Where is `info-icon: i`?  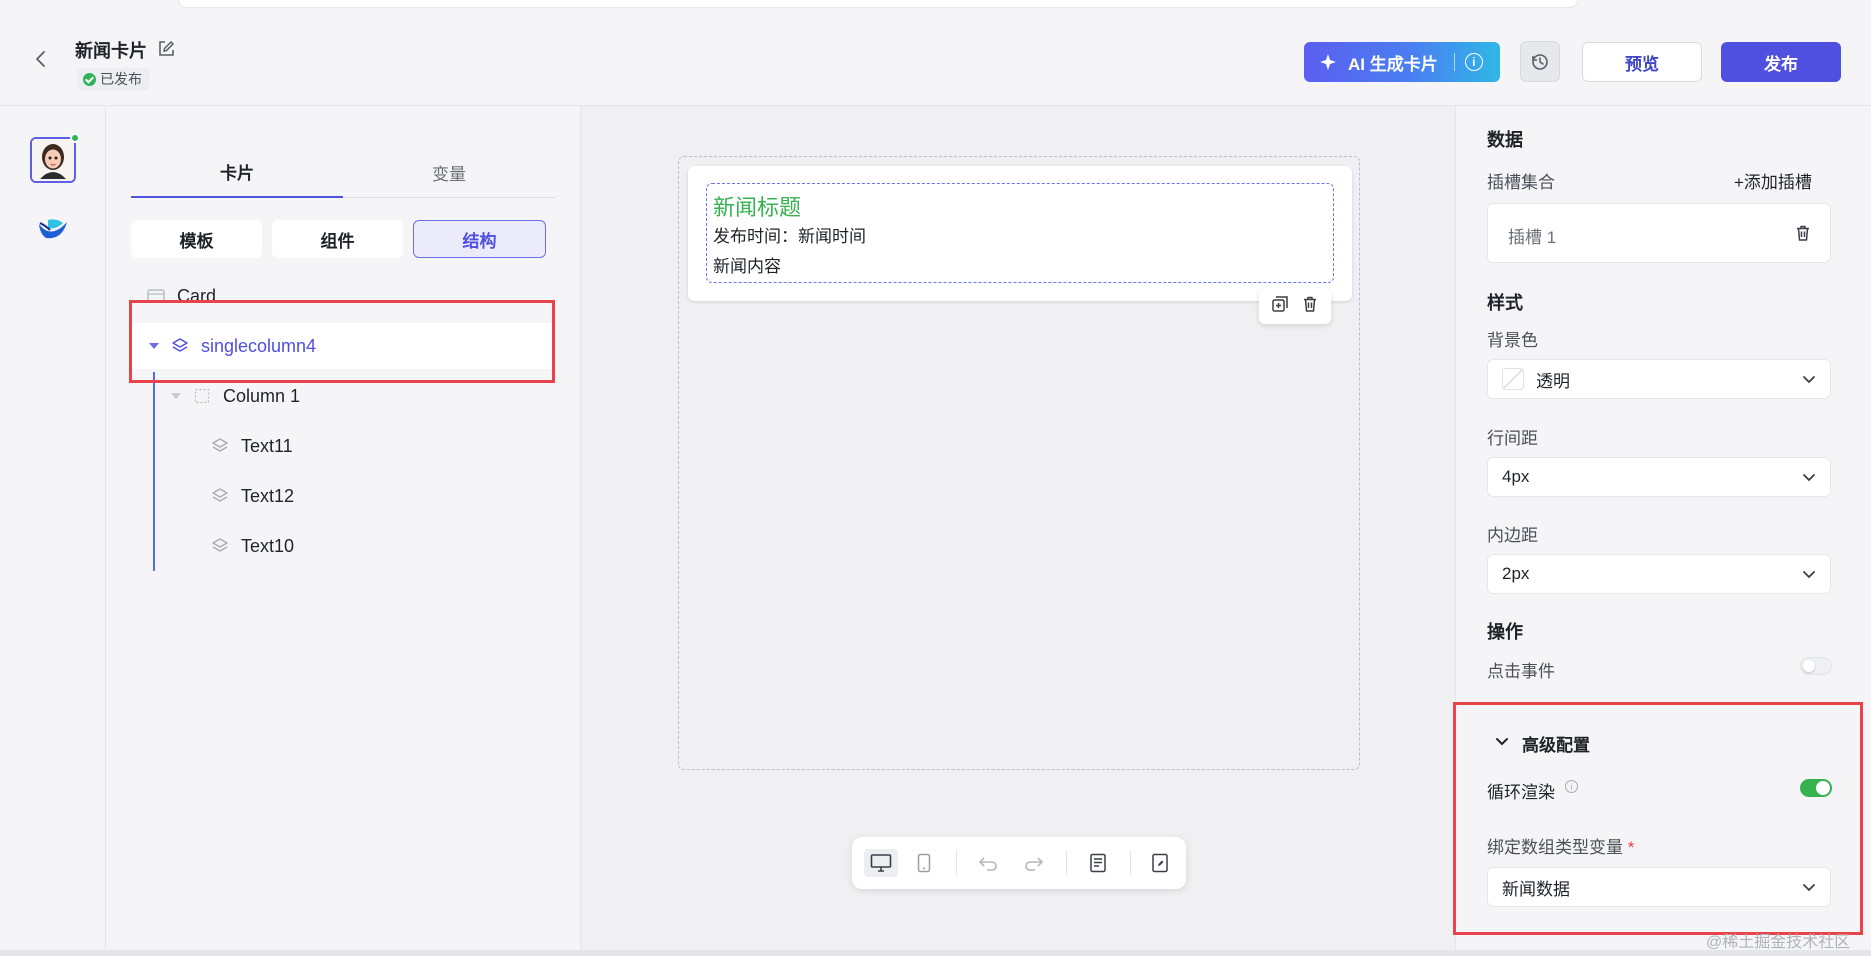 info-icon: i is located at coordinates (1473, 62).